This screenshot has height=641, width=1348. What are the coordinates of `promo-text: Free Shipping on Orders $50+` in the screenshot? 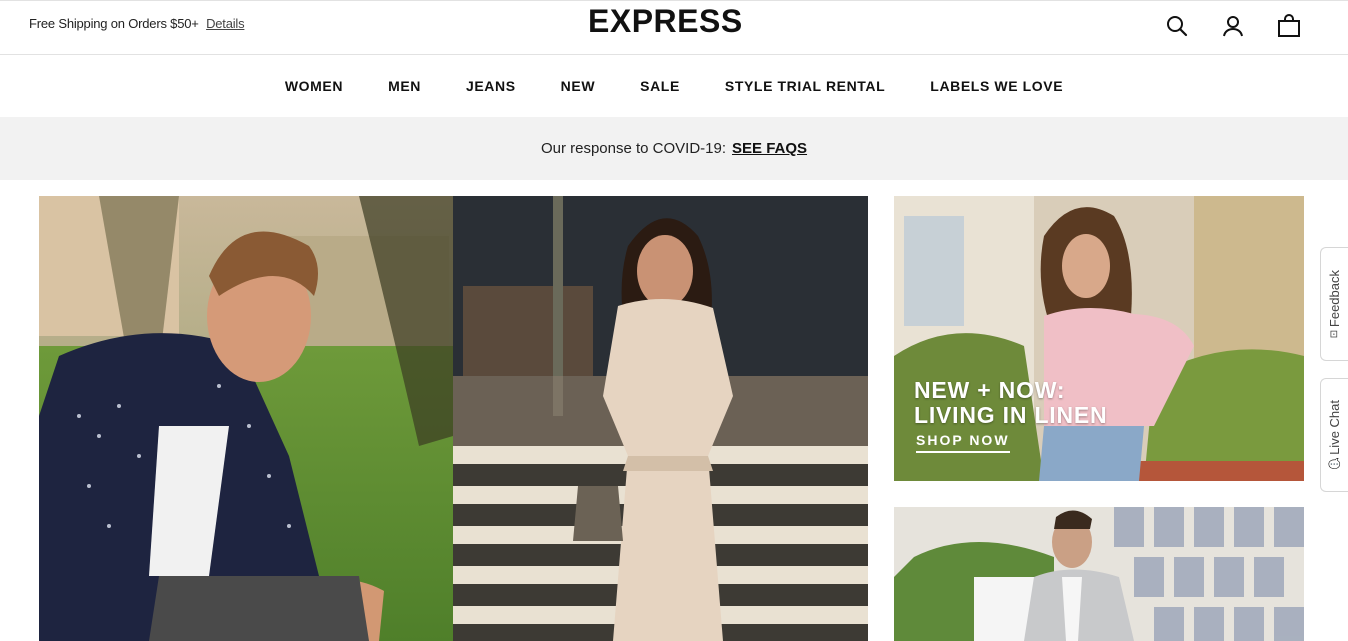 It's located at (114, 23).